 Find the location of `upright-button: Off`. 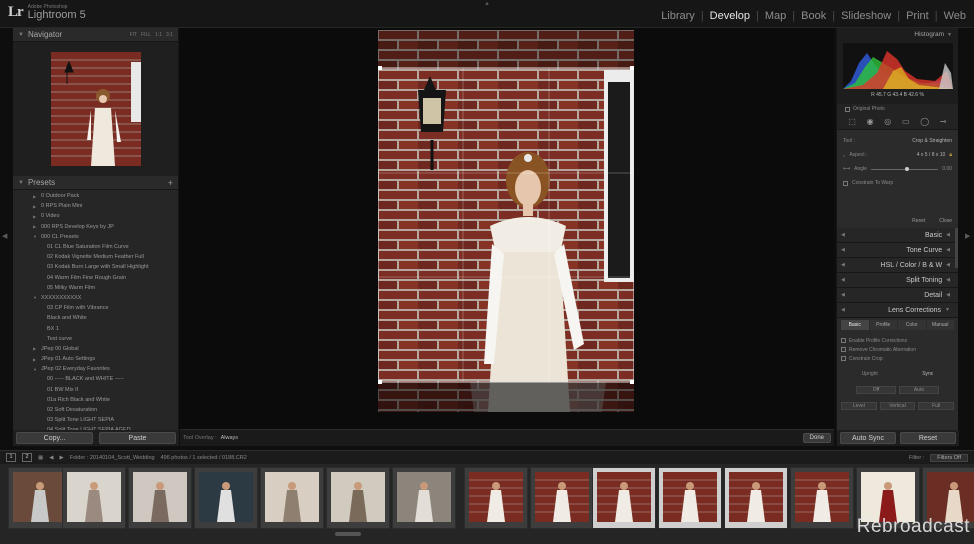

upright-button: Off is located at coordinates (876, 390).